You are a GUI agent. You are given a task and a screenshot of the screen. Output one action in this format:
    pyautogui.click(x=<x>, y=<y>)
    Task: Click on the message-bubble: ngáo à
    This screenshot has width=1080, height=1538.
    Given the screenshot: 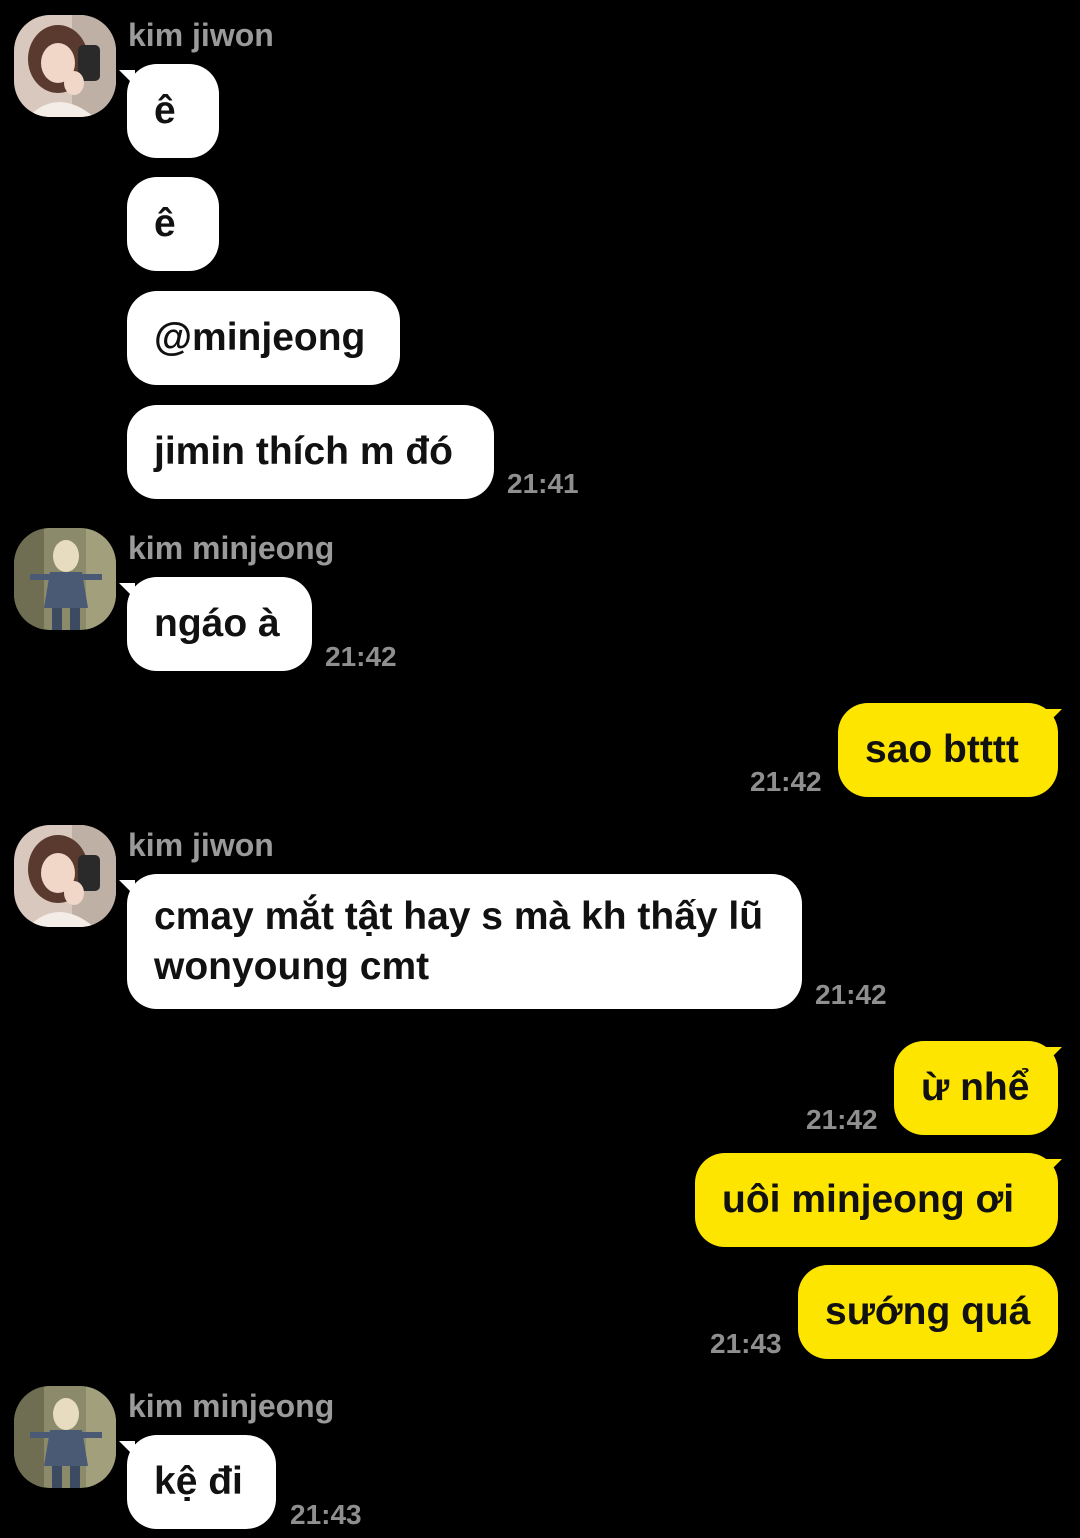 What is the action you would take?
    pyautogui.click(x=219, y=624)
    